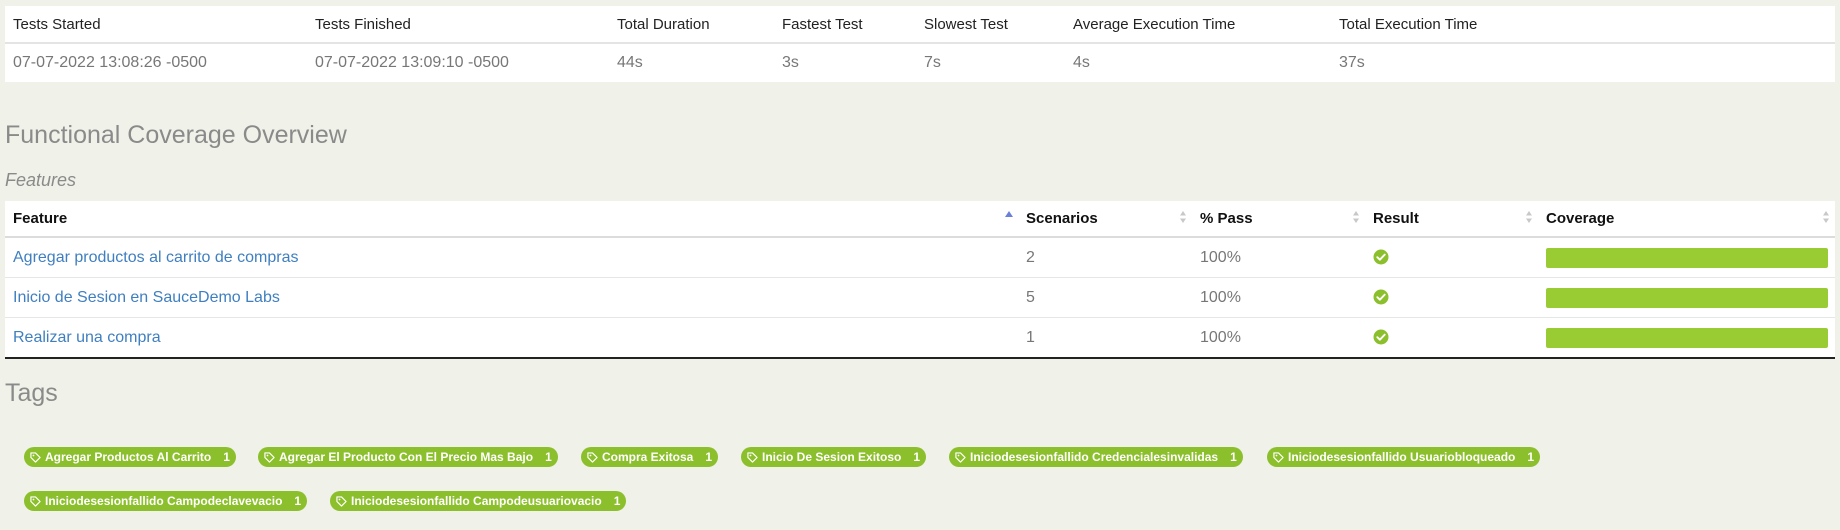 This screenshot has width=1840, height=530. Describe the element at coordinates (176, 135) in the screenshot. I see `coverage-overview-title: Functional Coverage Overview` at that location.